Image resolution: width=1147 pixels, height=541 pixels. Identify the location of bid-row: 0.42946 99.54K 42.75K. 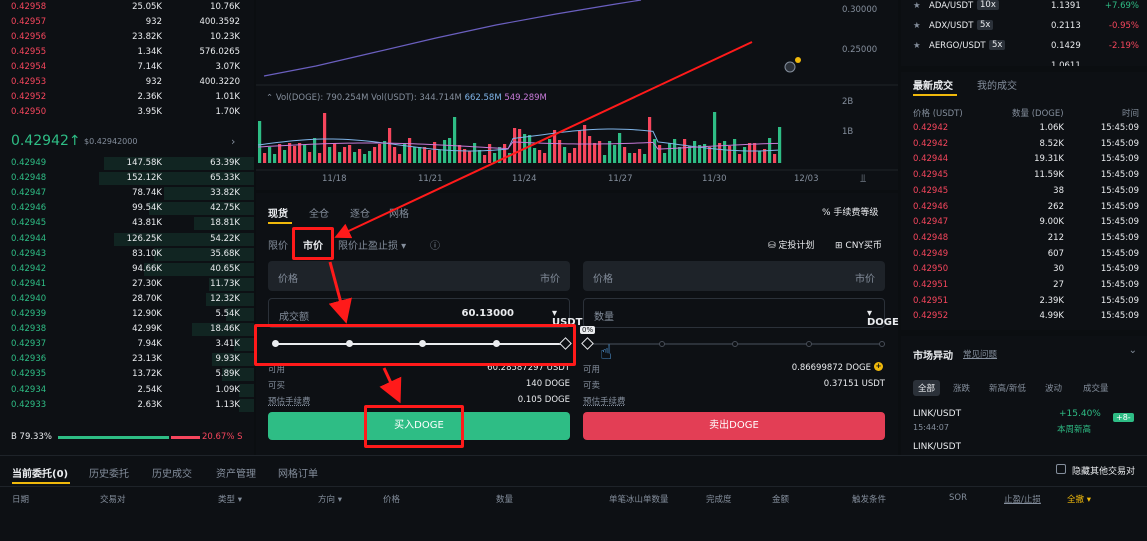
(127, 208).